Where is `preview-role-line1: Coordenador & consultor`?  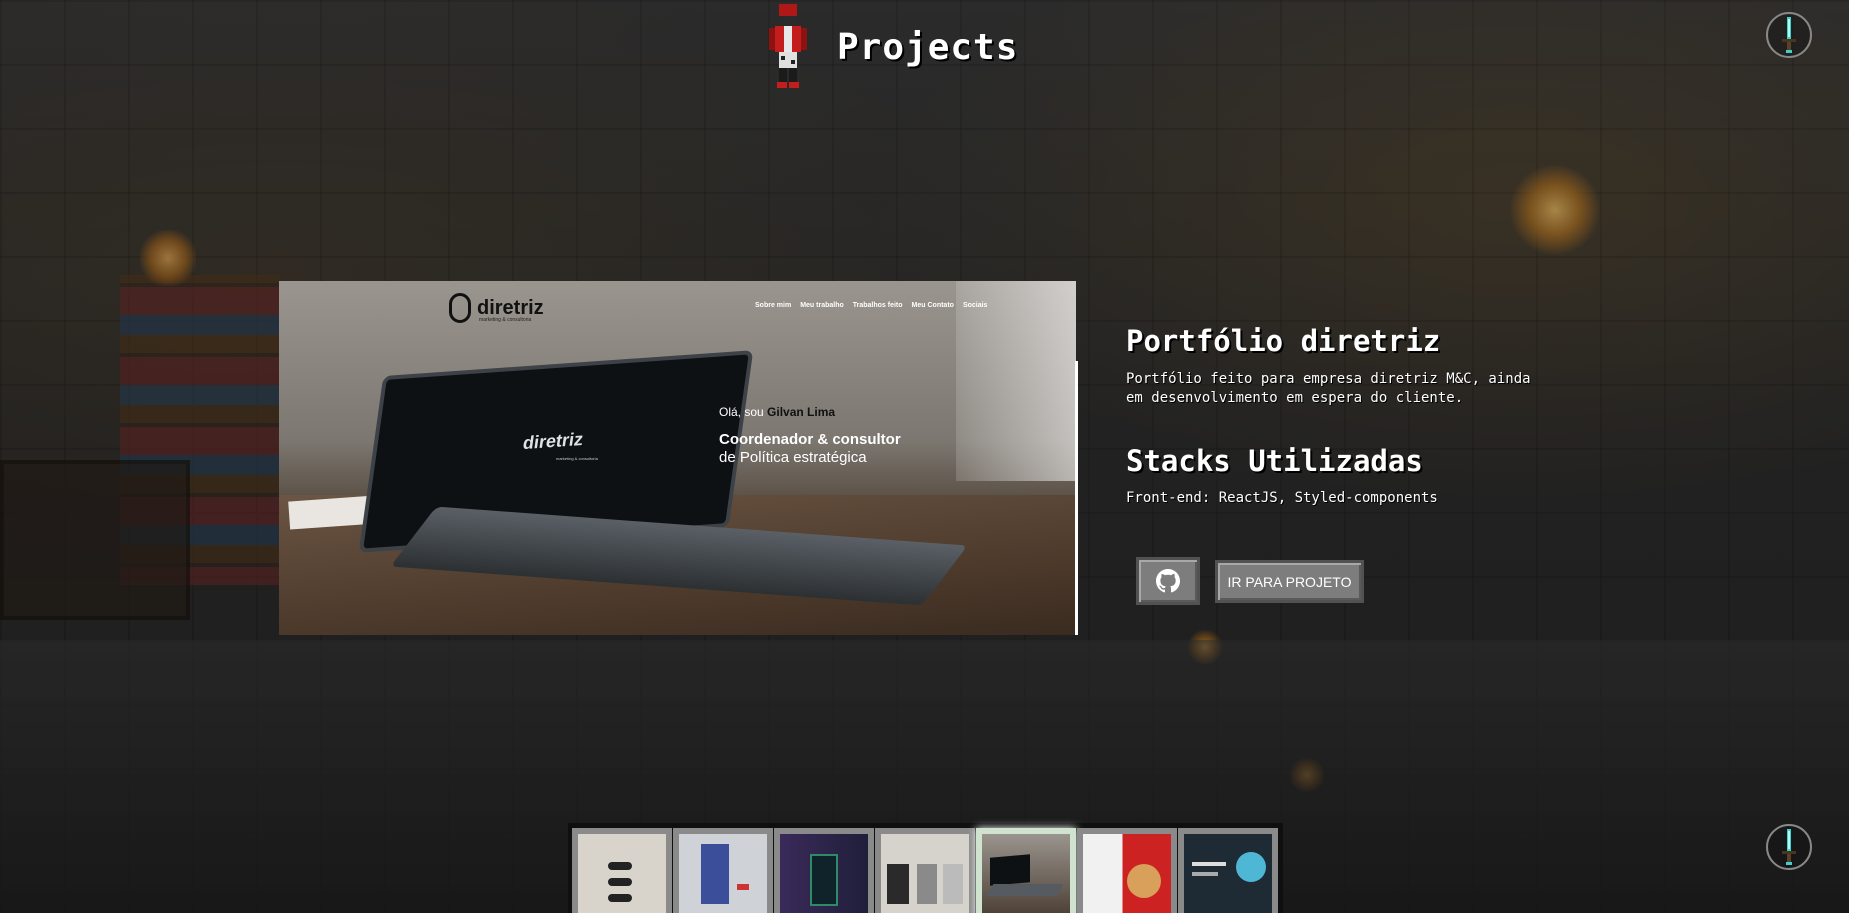 preview-role-line1: Coordenador & consultor is located at coordinates (810, 439).